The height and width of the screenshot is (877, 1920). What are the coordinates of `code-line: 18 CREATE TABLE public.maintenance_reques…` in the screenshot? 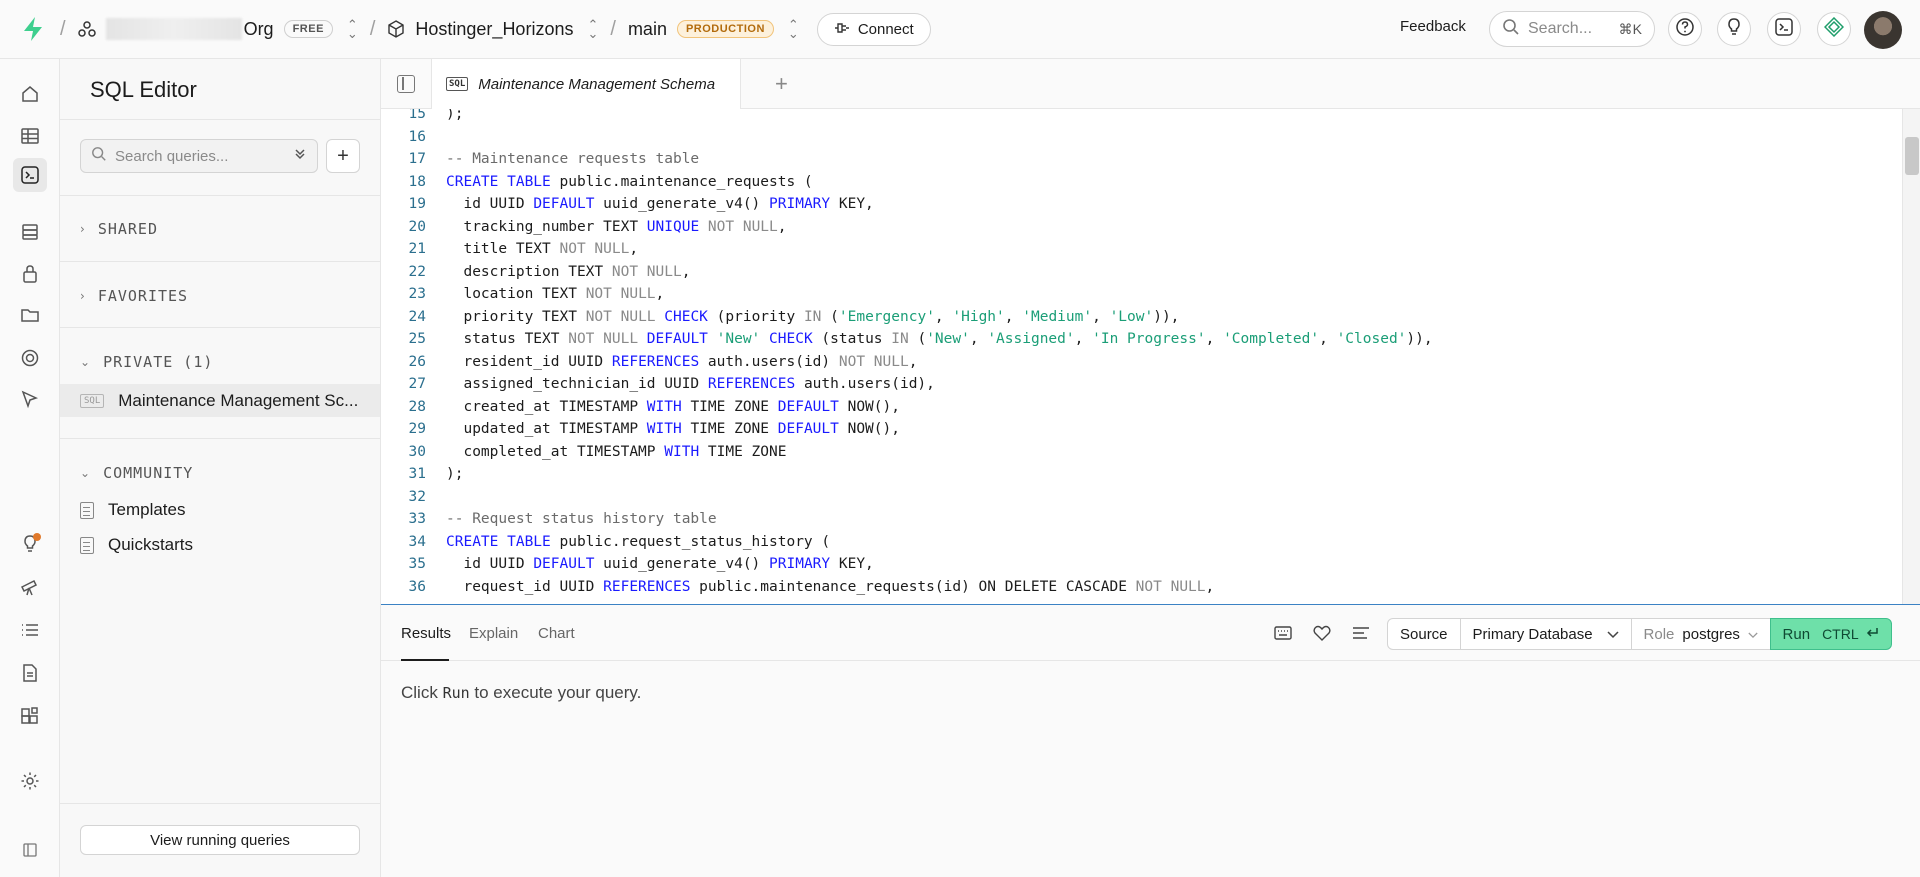 It's located at (597, 184).